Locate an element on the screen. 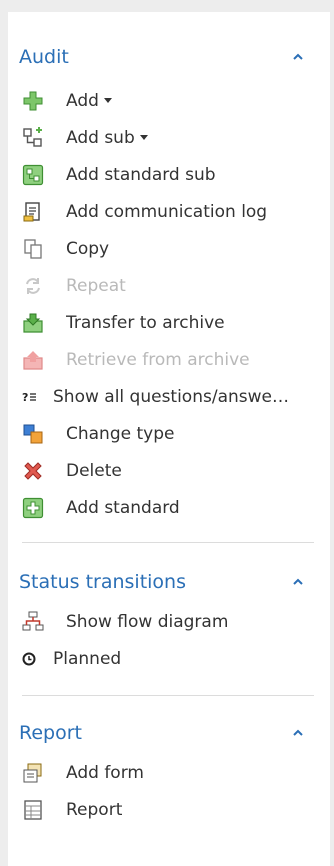  repeat-button: Repeat is located at coordinates (169, 285).